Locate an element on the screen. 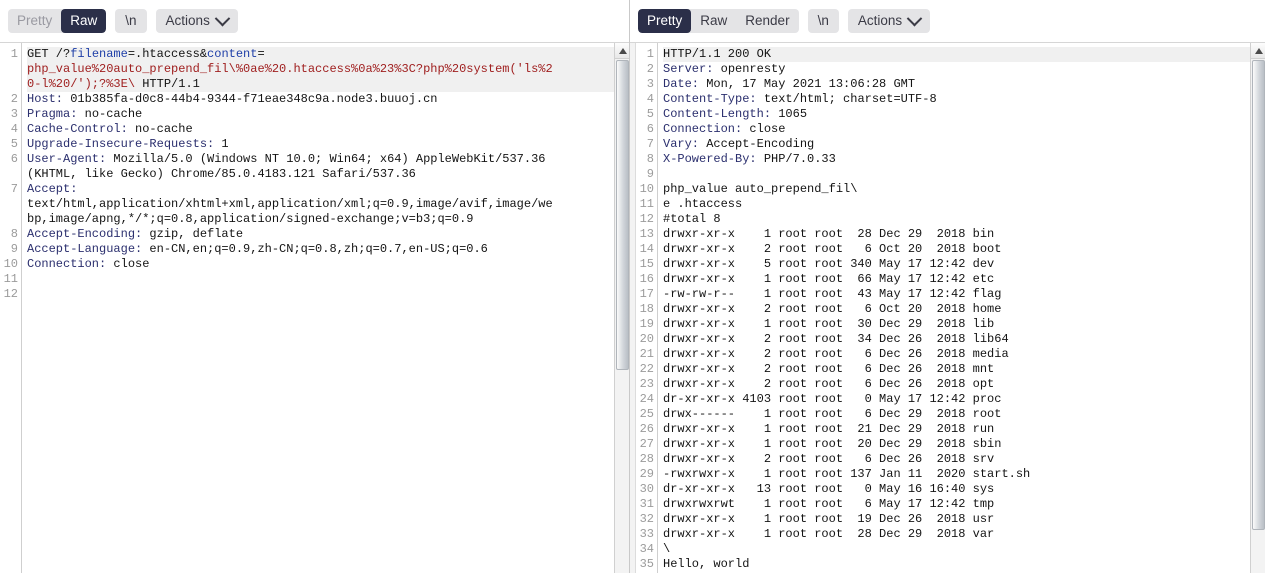 The width and height of the screenshot is (1265, 573). code-segment: Pragma: is located at coordinates (52, 114).